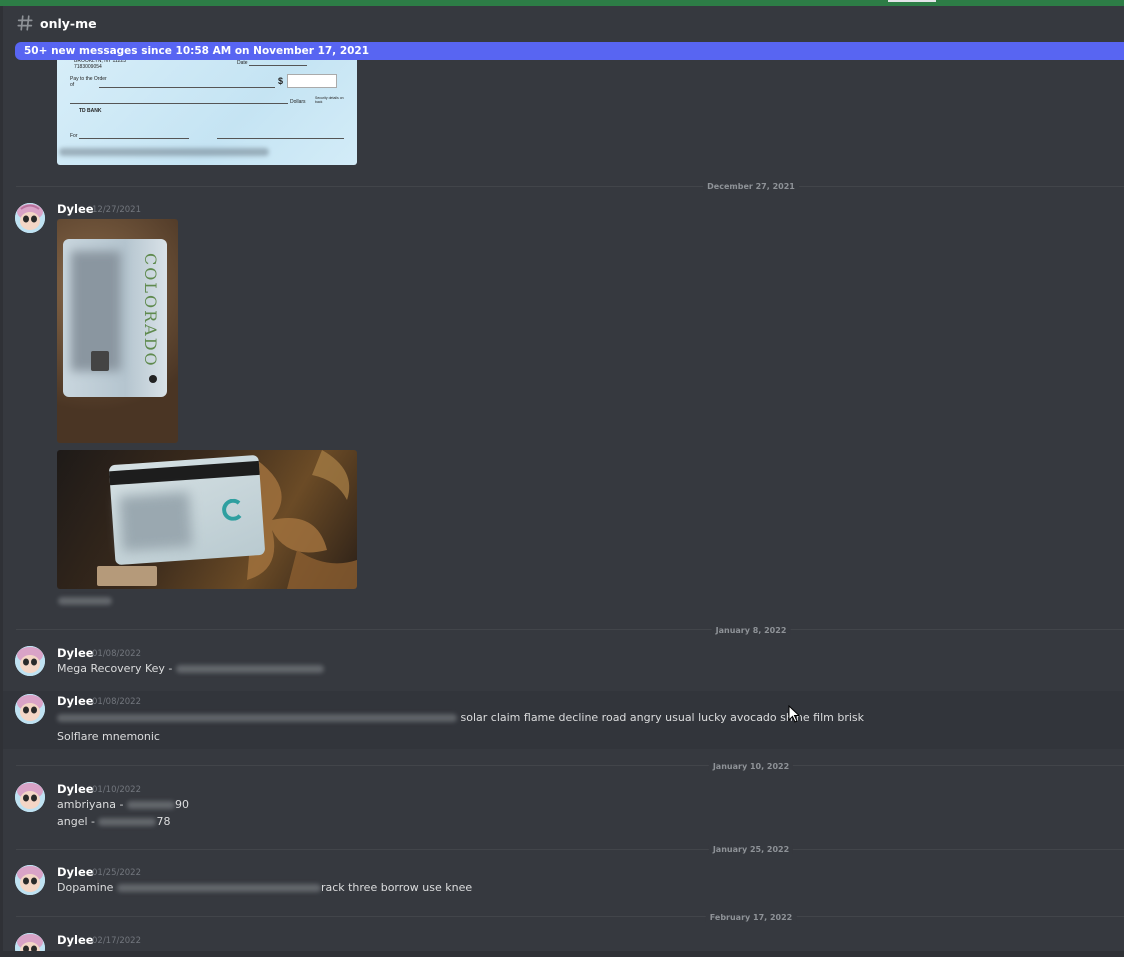 The width and height of the screenshot is (1124, 957). Describe the element at coordinates (116, 668) in the screenshot. I see `message-text: Mega Recovery Key -` at that location.